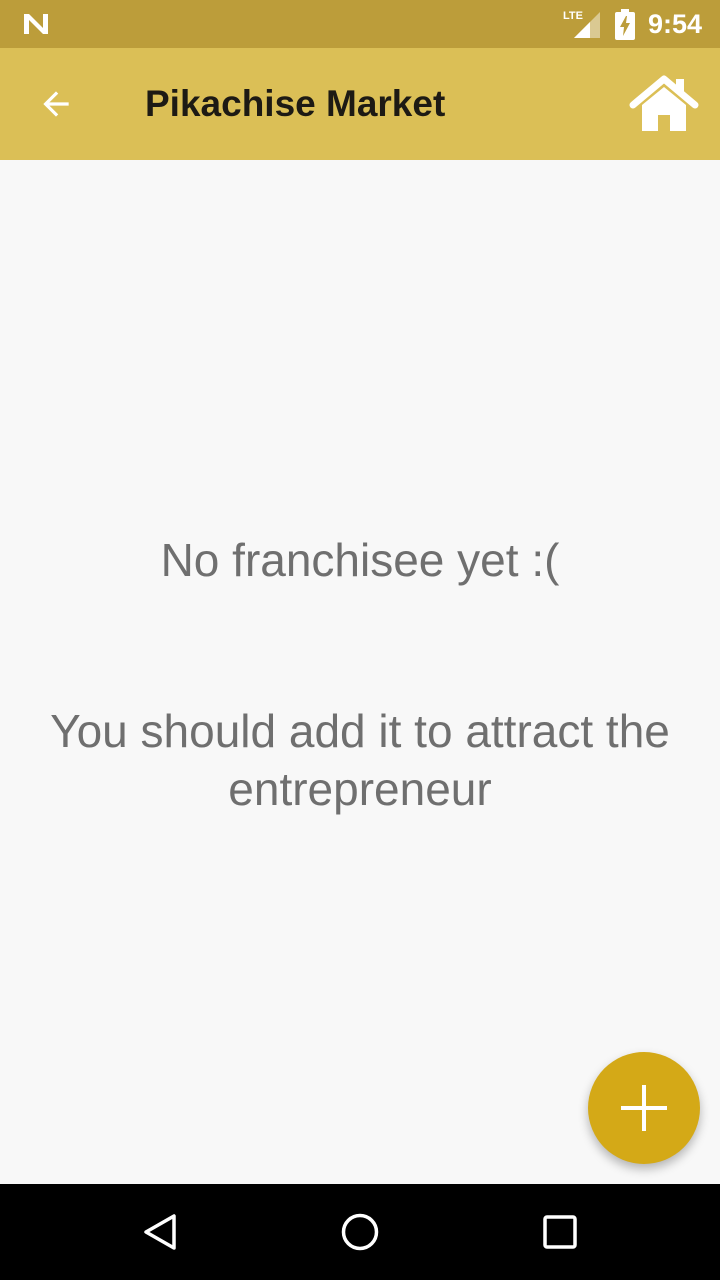 This screenshot has width=720, height=1280. I want to click on home-circle-icon, so click(360, 1232).